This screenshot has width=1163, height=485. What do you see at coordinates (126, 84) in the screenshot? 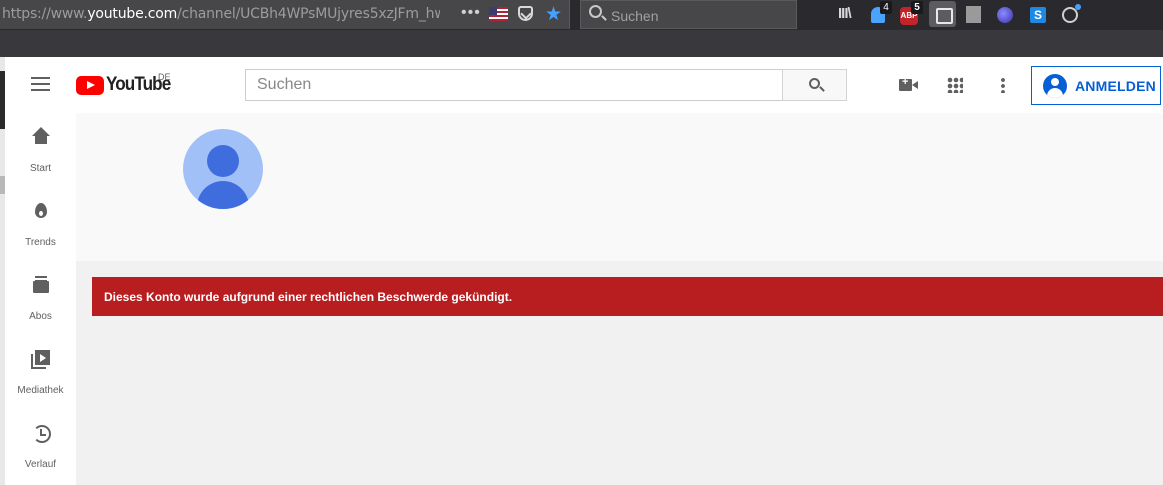
I see `youtube-logo: YouTube DE` at bounding box center [126, 84].